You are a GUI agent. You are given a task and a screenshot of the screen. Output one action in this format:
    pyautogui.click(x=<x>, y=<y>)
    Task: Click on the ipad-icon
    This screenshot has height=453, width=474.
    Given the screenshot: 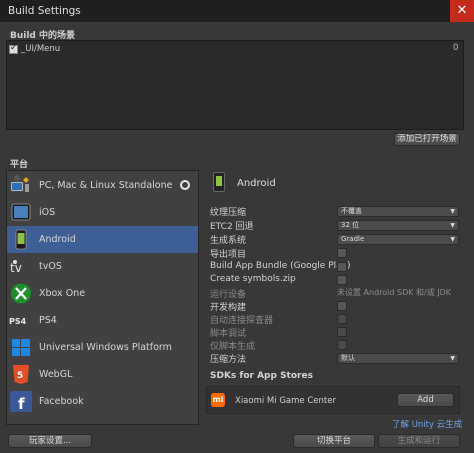 What is the action you would take?
    pyautogui.click(x=21, y=212)
    